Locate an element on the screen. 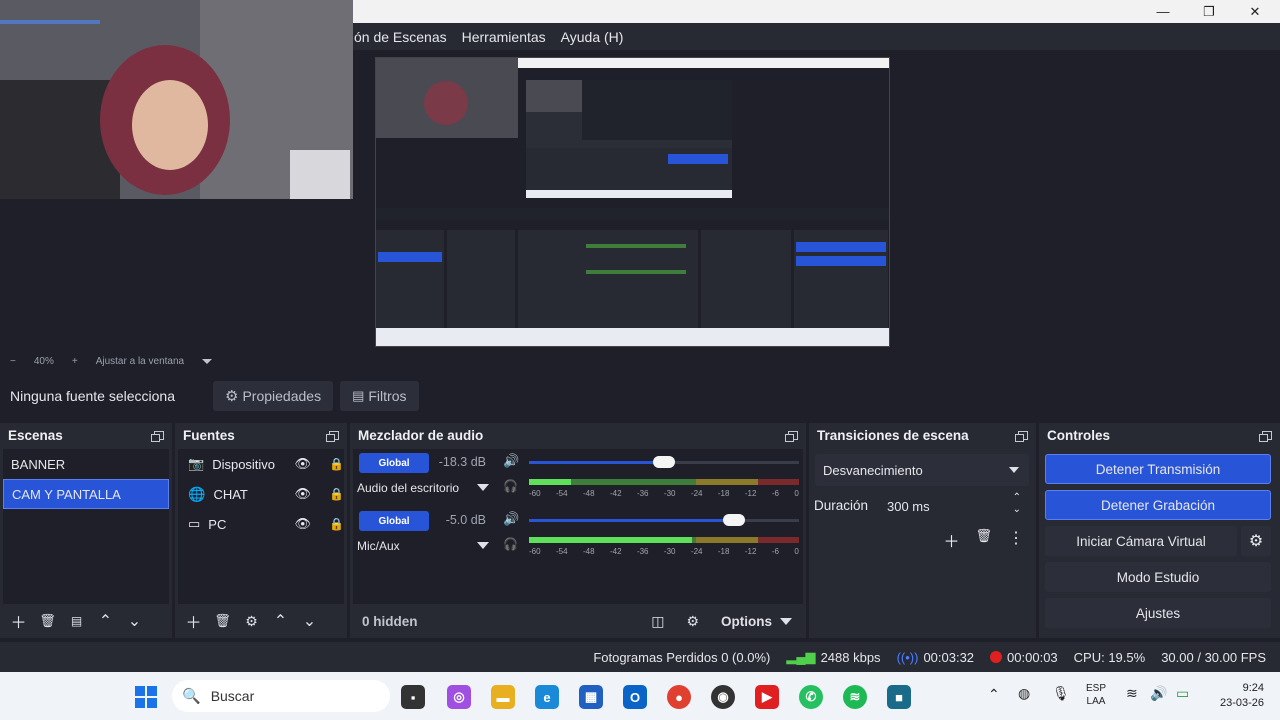 The width and height of the screenshot is (1280, 720). chevron-up-icon: ⌃ is located at coordinates (994, 694).